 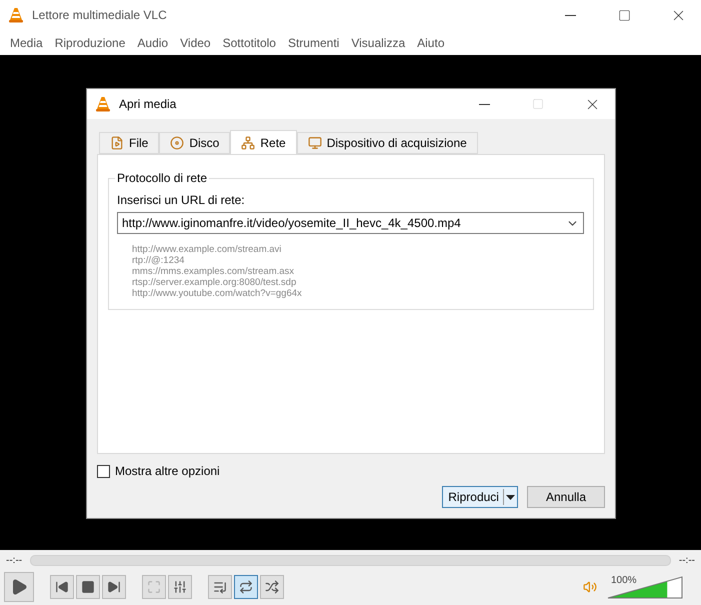 I want to click on next-icon, so click(x=114, y=587).